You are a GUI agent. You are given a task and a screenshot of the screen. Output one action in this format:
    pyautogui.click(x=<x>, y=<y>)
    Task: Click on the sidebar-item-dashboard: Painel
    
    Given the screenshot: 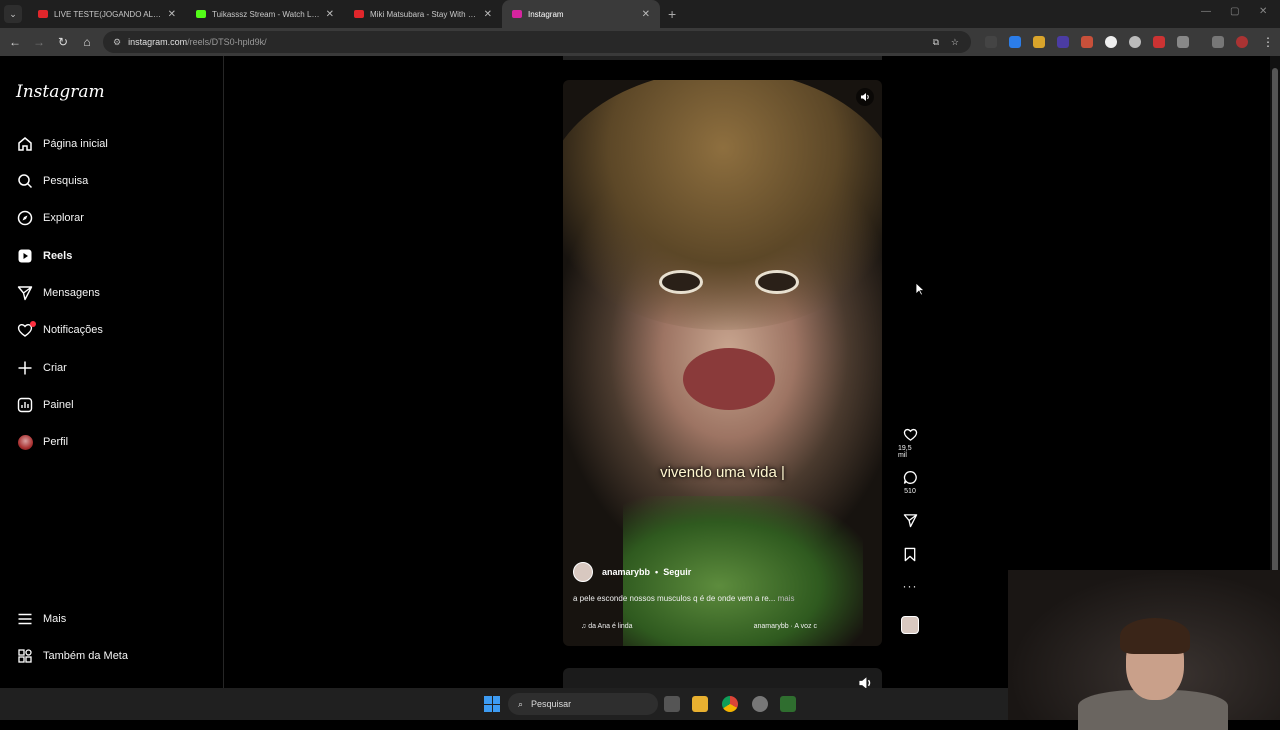 What is the action you would take?
    pyautogui.click(x=45, y=405)
    